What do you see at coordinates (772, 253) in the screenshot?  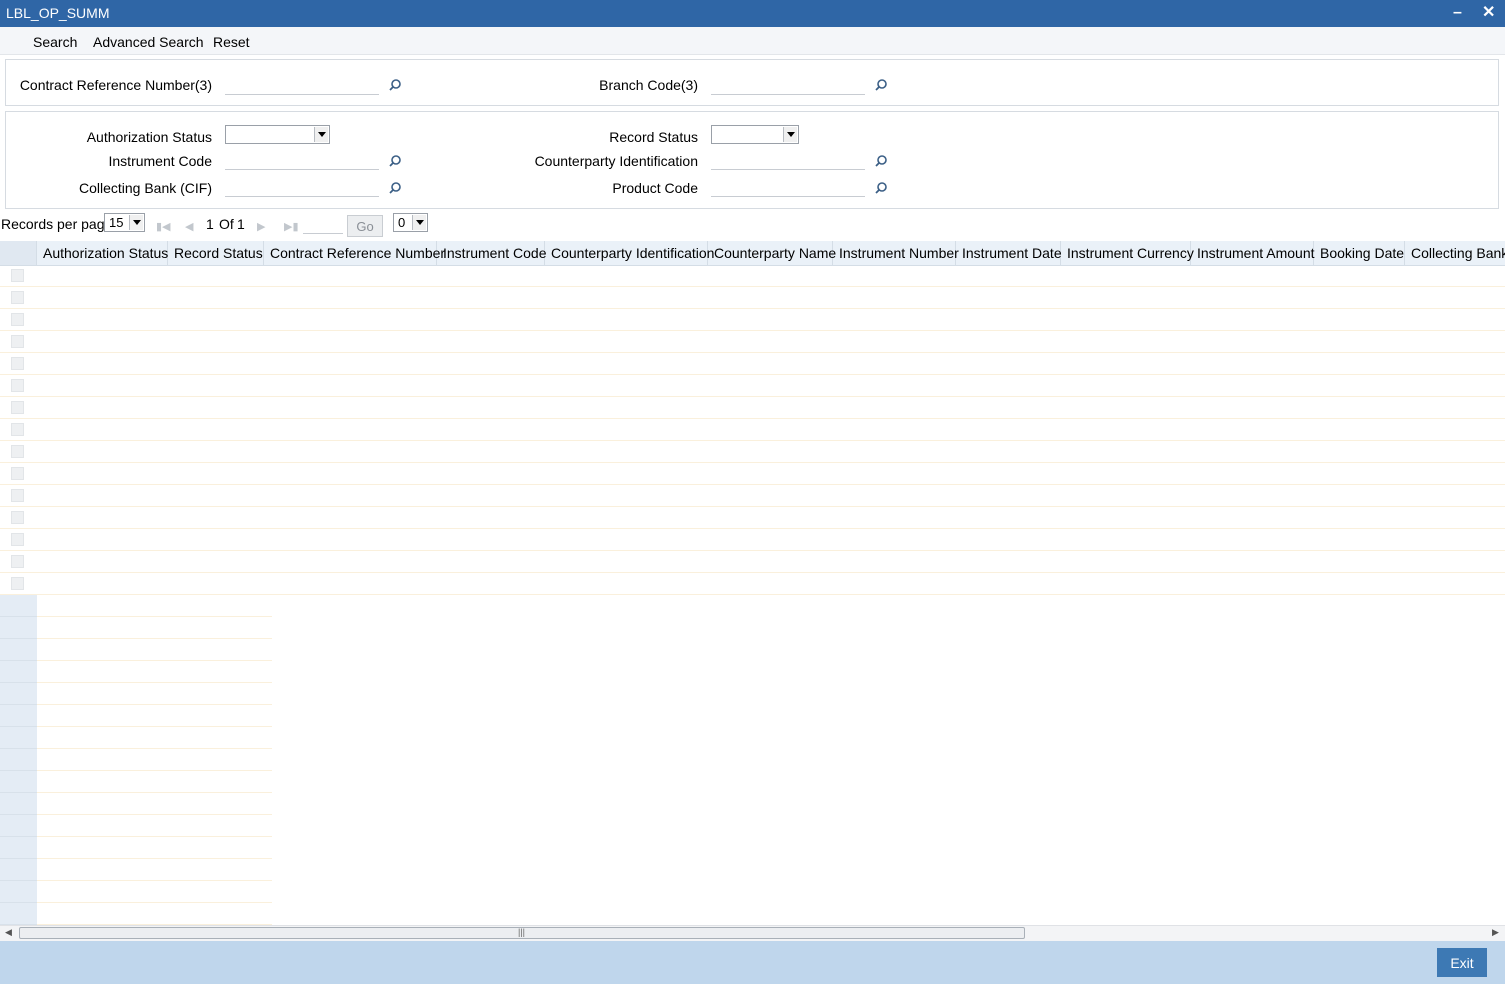 I see `column-header: Counterparty Name` at bounding box center [772, 253].